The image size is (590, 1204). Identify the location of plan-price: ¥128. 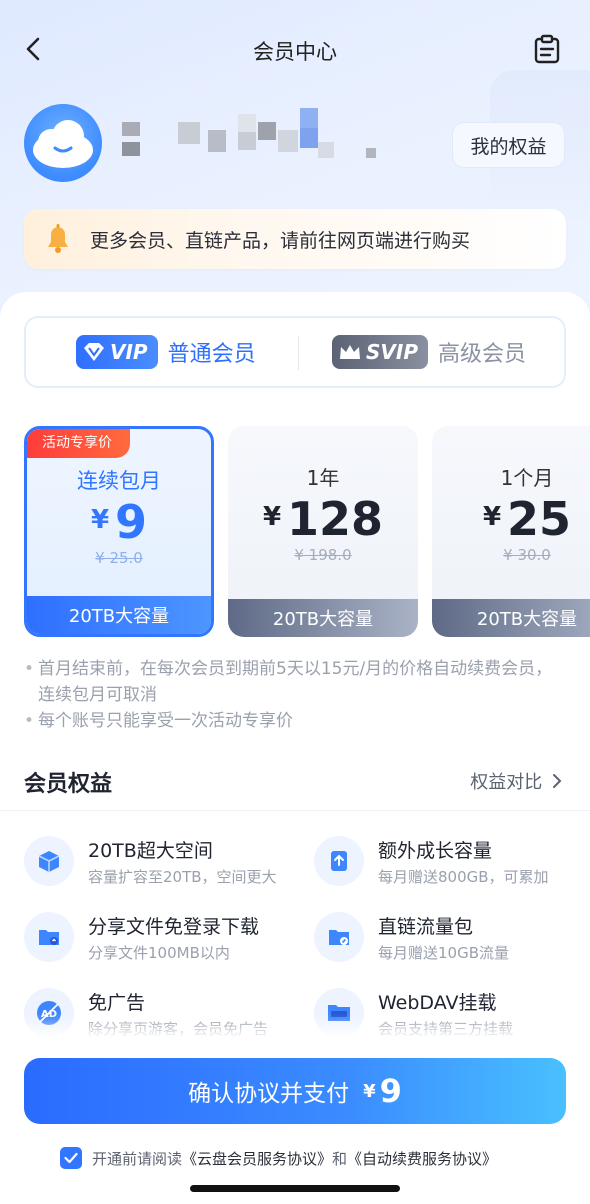
(323, 519).